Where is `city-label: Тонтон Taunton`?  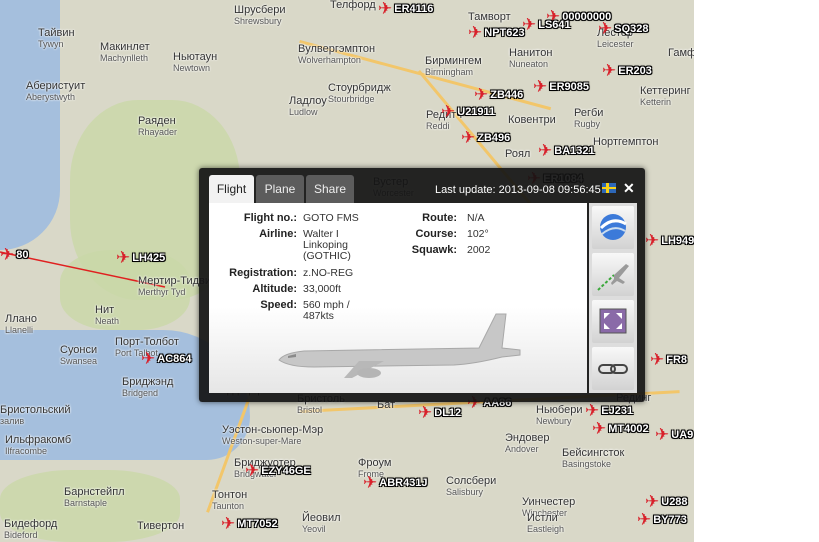
city-label: Тонтон Taunton is located at coordinates (229, 501).